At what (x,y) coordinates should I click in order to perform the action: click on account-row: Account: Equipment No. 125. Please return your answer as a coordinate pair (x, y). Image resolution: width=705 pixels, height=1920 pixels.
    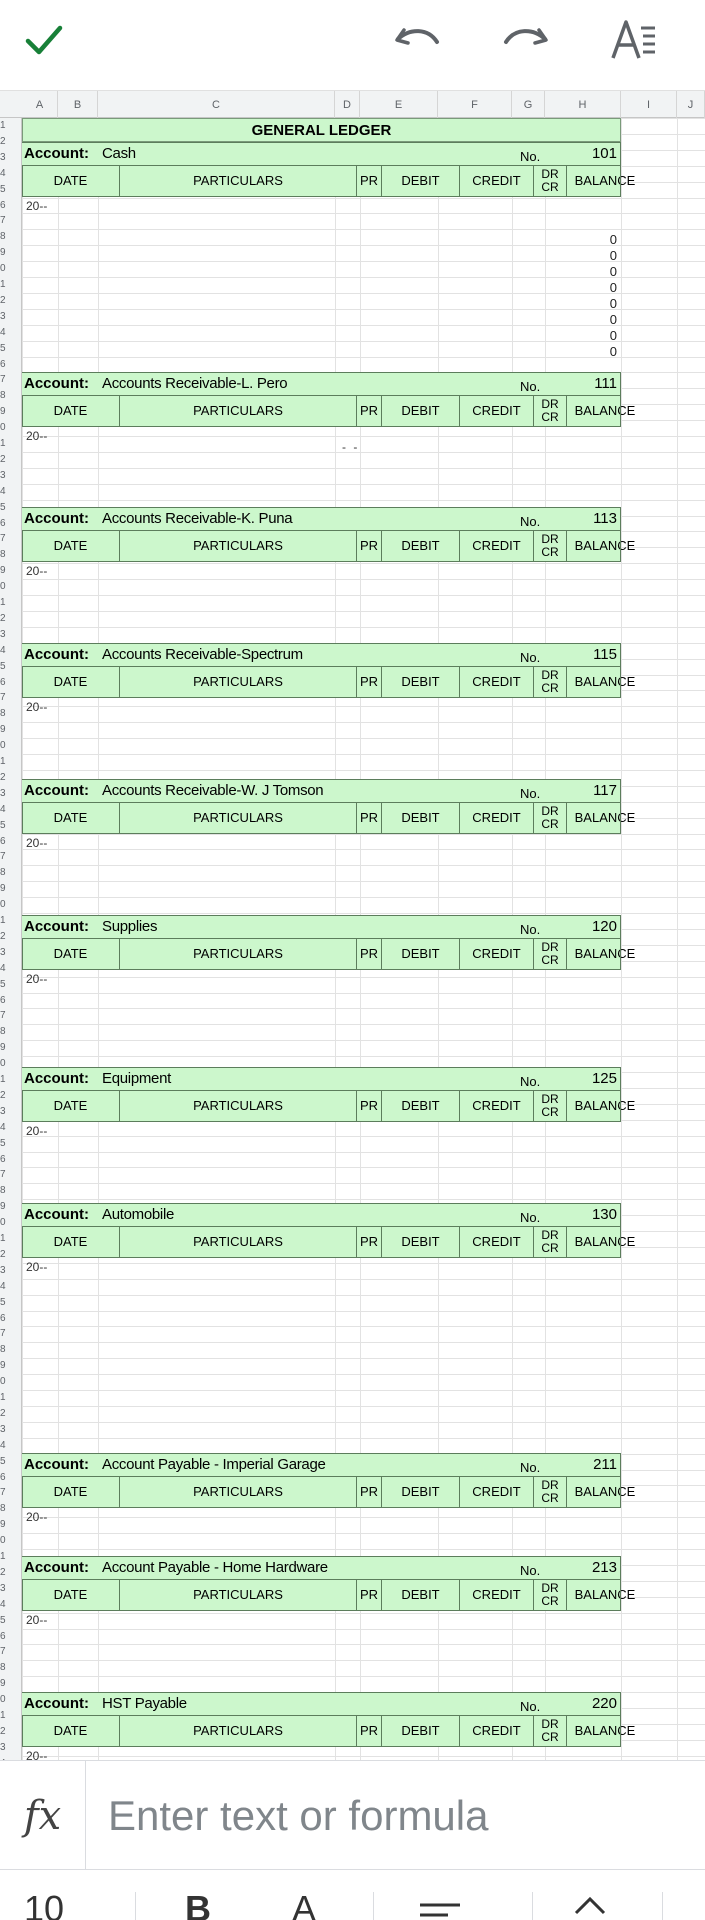
    Looking at the image, I should click on (321, 1078).